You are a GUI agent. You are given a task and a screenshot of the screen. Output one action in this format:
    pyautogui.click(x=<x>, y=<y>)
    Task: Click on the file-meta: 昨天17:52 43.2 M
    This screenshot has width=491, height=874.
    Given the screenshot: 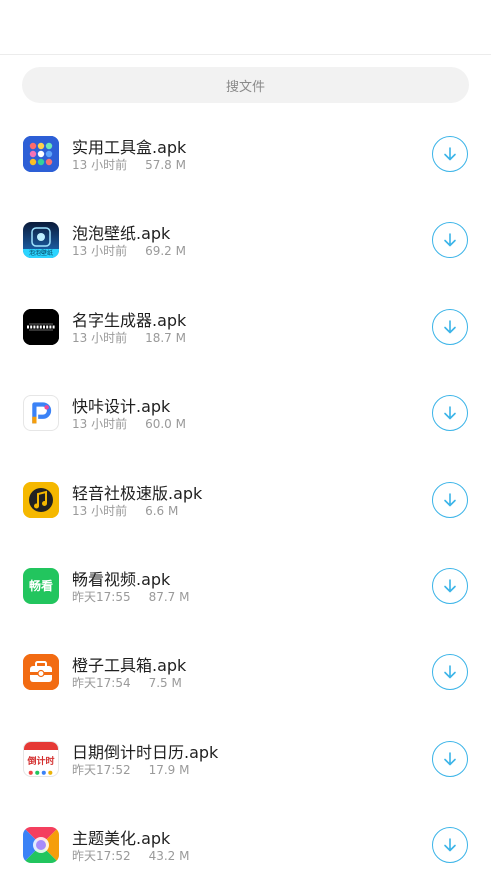 What is the action you would take?
    pyautogui.click(x=130, y=855)
    